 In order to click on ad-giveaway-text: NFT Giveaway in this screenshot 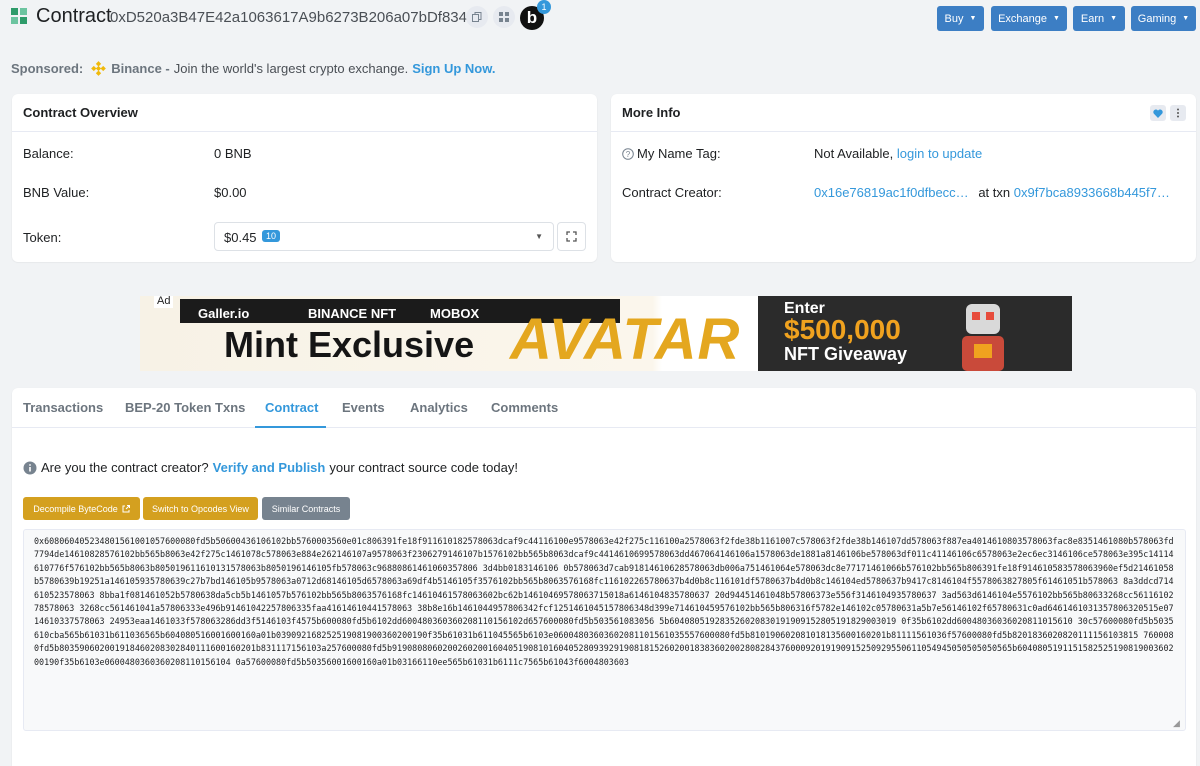, I will do `click(846, 354)`.